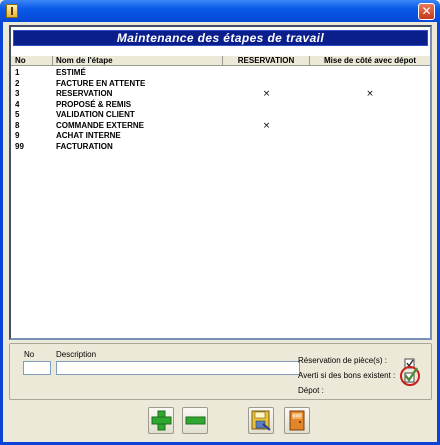 Image resolution: width=440 pixels, height=445 pixels. Describe the element at coordinates (220, 11) in the screenshot. I see `title-bar: ✕` at that location.